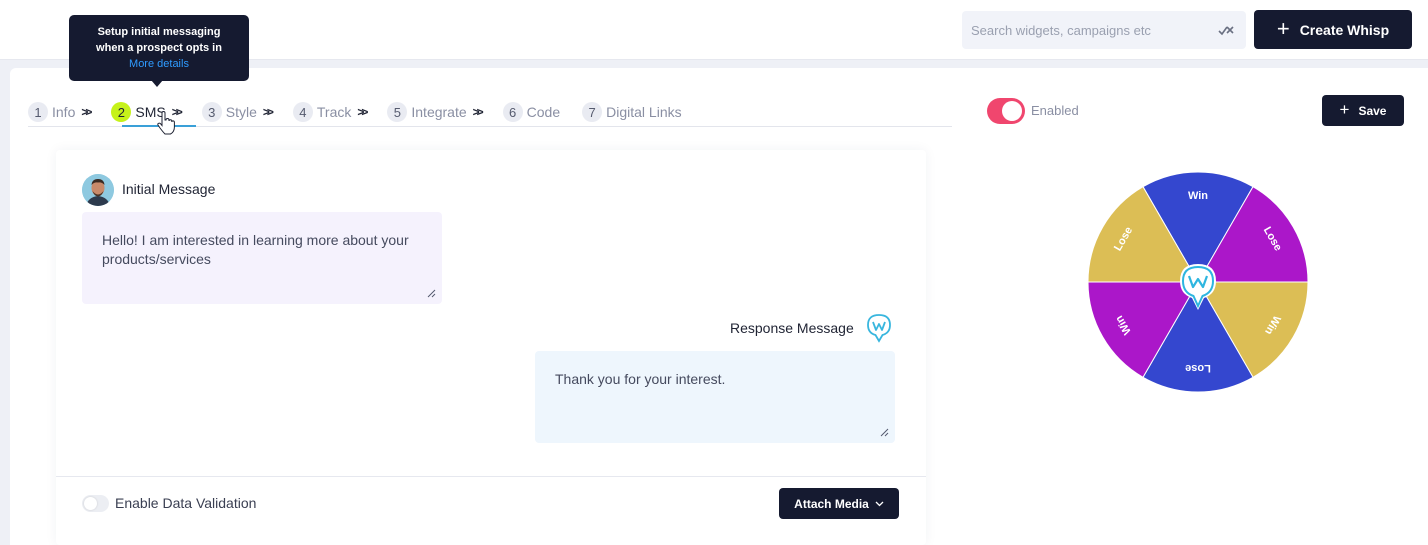 The width and height of the screenshot is (1428, 545). I want to click on step-label: Digital Links, so click(644, 112).